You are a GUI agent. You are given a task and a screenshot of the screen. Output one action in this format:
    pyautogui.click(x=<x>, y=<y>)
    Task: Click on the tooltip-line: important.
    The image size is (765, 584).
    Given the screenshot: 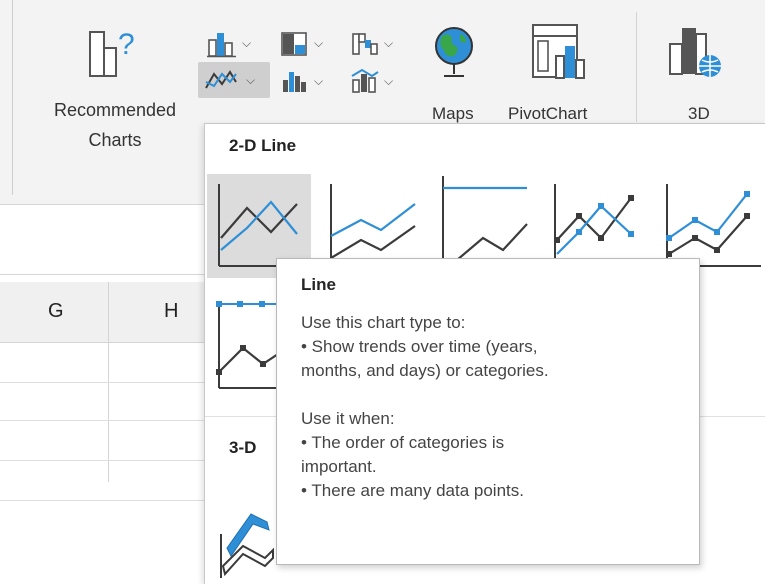 What is the action you would take?
    pyautogui.click(x=339, y=466)
    